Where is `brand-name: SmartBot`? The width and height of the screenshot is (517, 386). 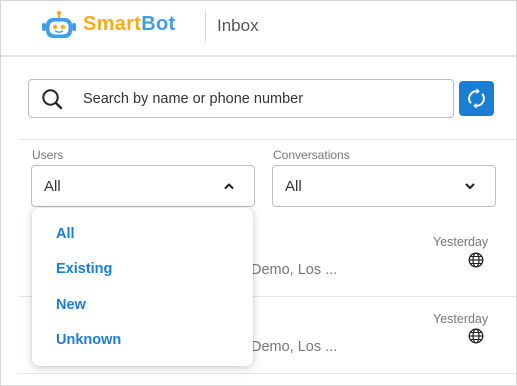
brand-name: SmartBot is located at coordinates (129, 24).